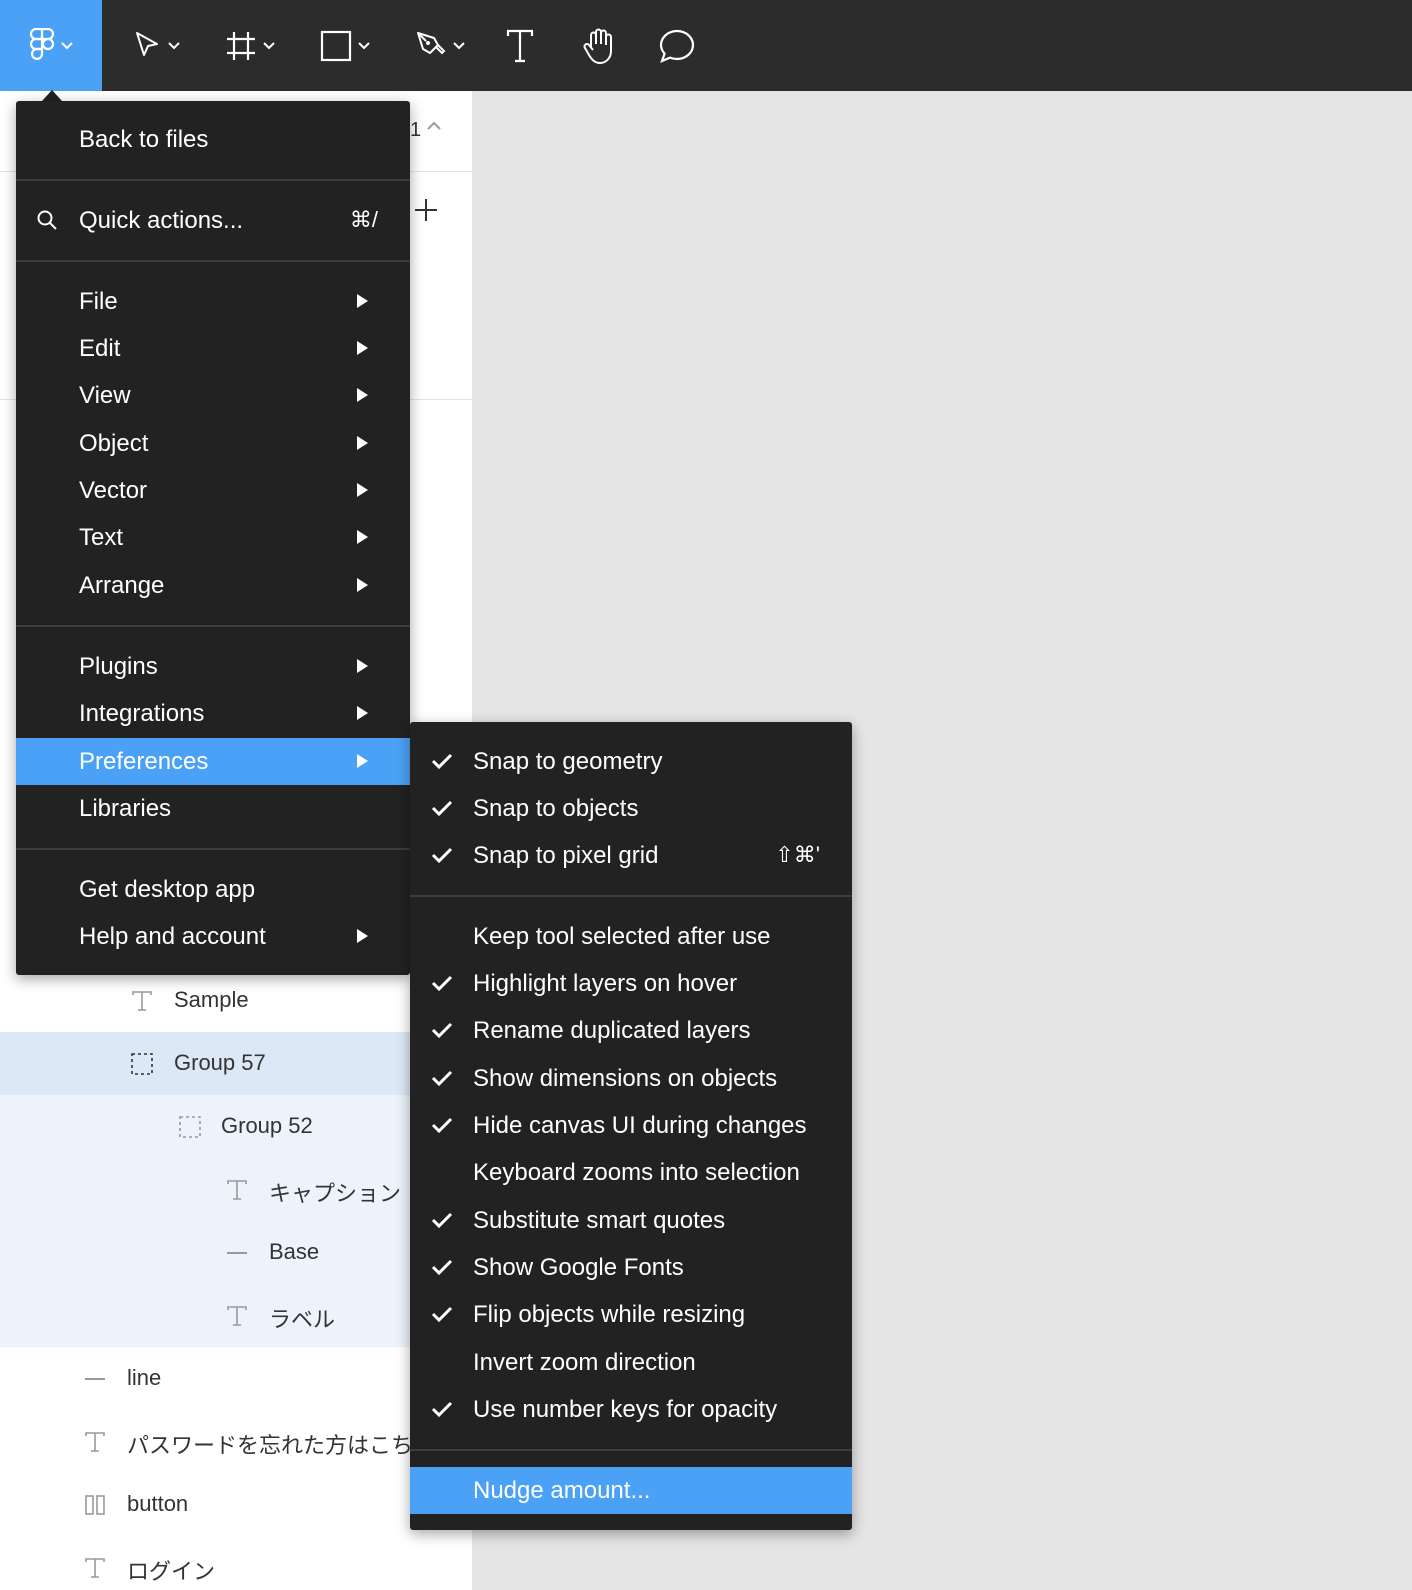  Describe the element at coordinates (631, 855) in the screenshot. I see `pref-snap-to-pixel-grid: Snap to pixel grid ⇧⌘'` at that location.